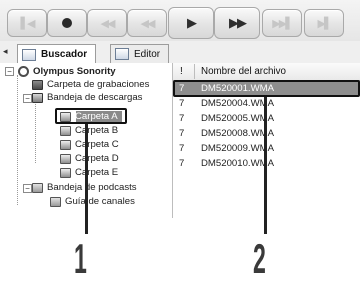 The image size is (360, 293). What do you see at coordinates (23, 71) in the screenshot?
I see `olympus-icon` at bounding box center [23, 71].